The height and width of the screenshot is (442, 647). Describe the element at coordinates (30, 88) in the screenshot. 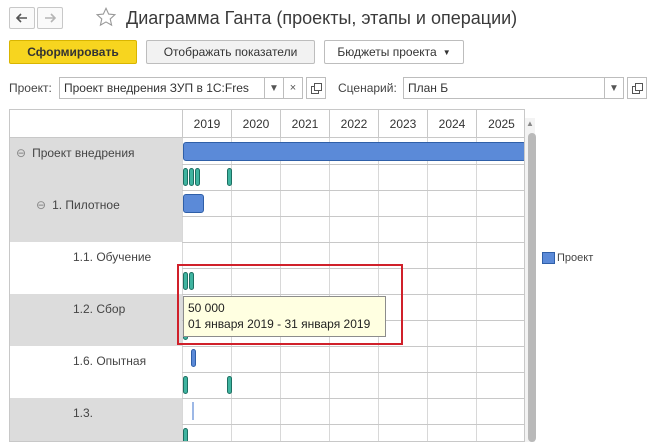

I see `project-label: Проект:` at that location.